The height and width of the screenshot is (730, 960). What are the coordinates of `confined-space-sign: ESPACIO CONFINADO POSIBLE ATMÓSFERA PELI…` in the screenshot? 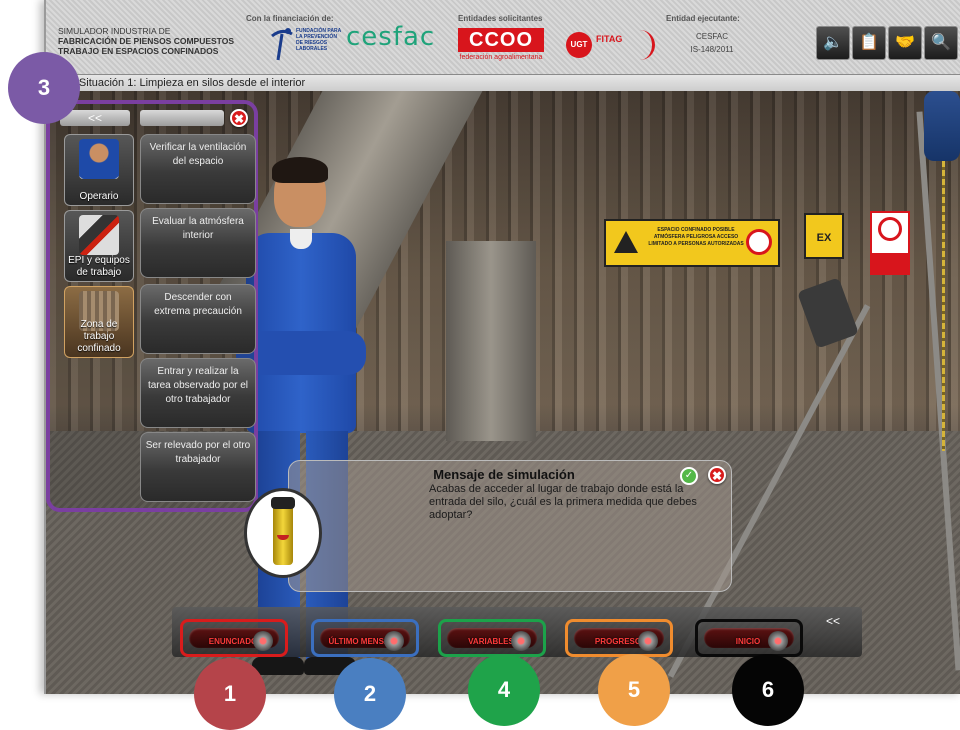 It's located at (692, 243).